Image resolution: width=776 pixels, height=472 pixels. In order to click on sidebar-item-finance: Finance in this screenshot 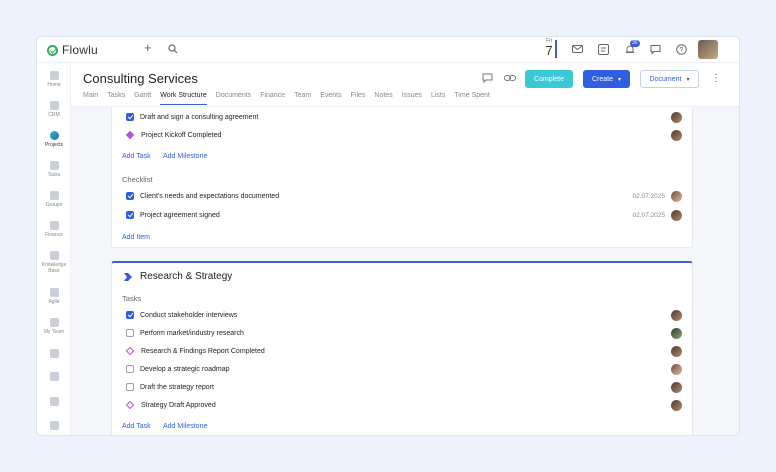, I will do `click(54, 229)`.